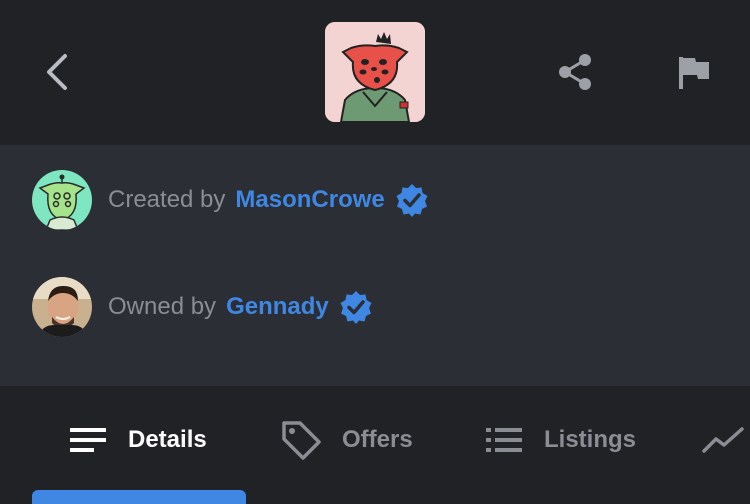  Describe the element at coordinates (309, 200) in the screenshot. I see `creator-name-link: MasonCrowe` at that location.